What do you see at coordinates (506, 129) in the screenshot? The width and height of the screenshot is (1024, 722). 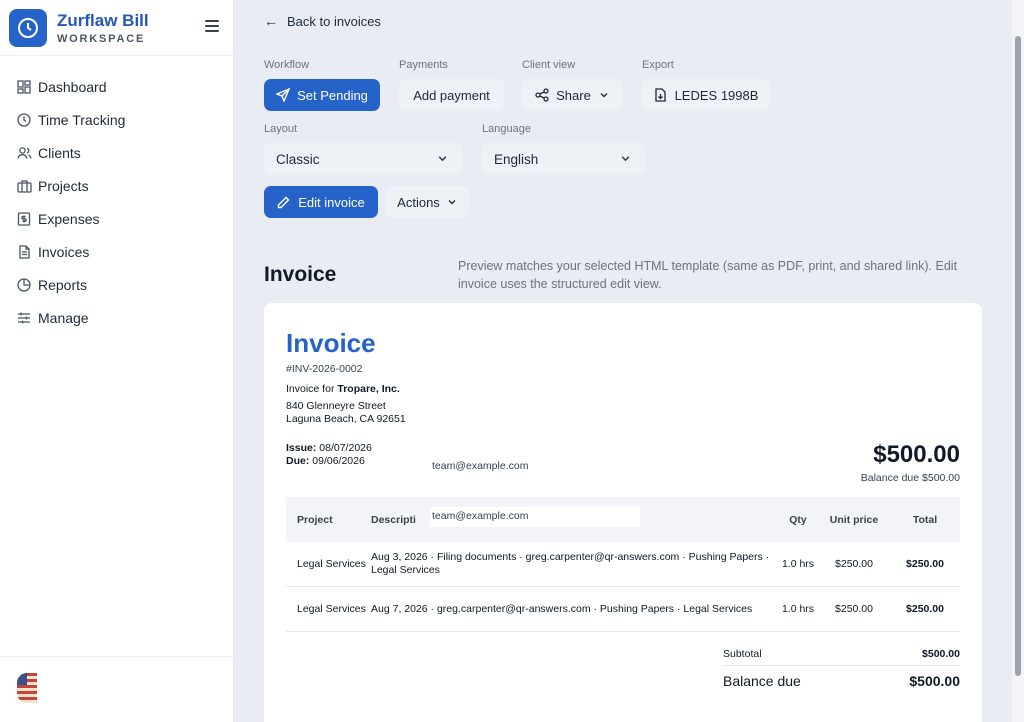 I see `language-label: Language` at bounding box center [506, 129].